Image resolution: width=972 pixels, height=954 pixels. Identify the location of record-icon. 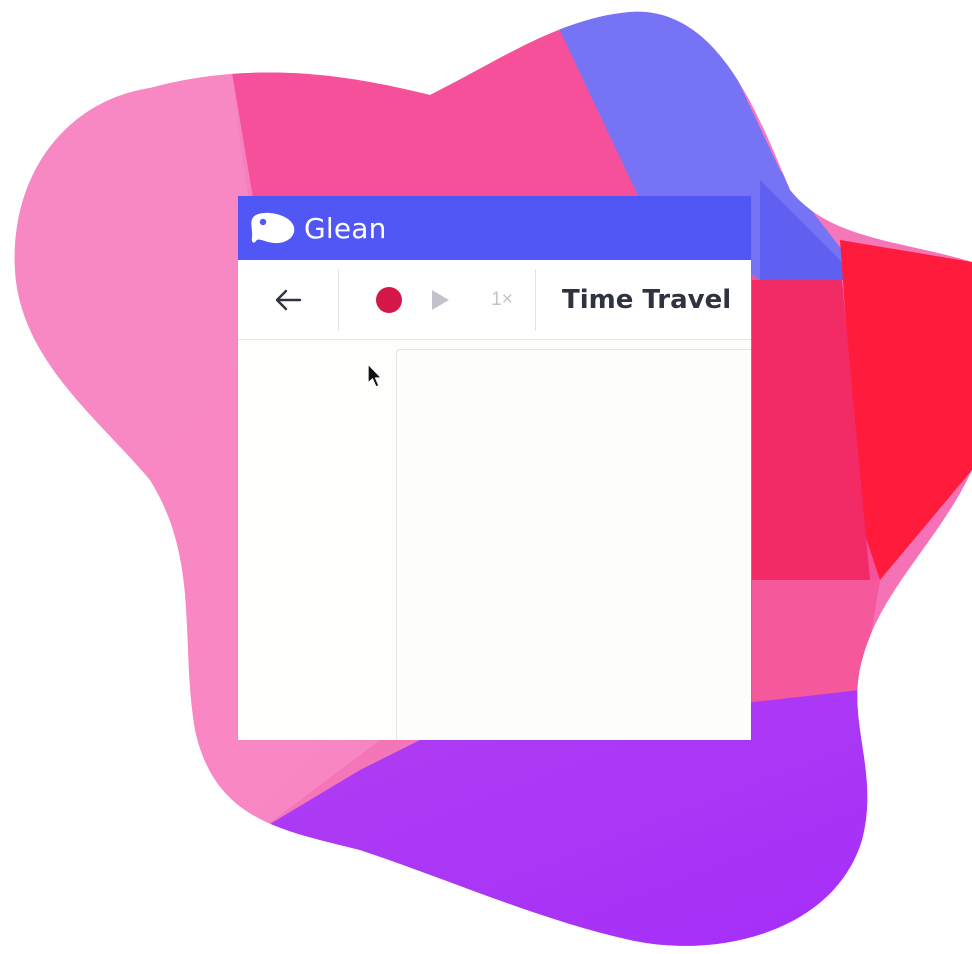
(389, 299).